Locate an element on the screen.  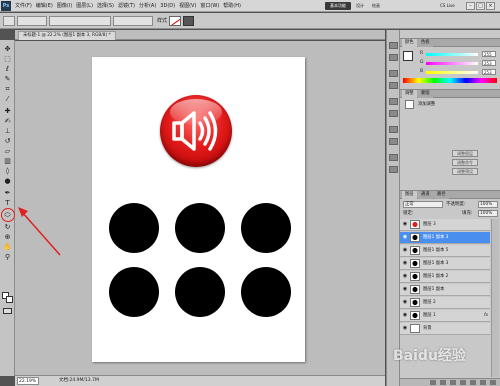
new-group-icon is located at coordinates (473, 382).